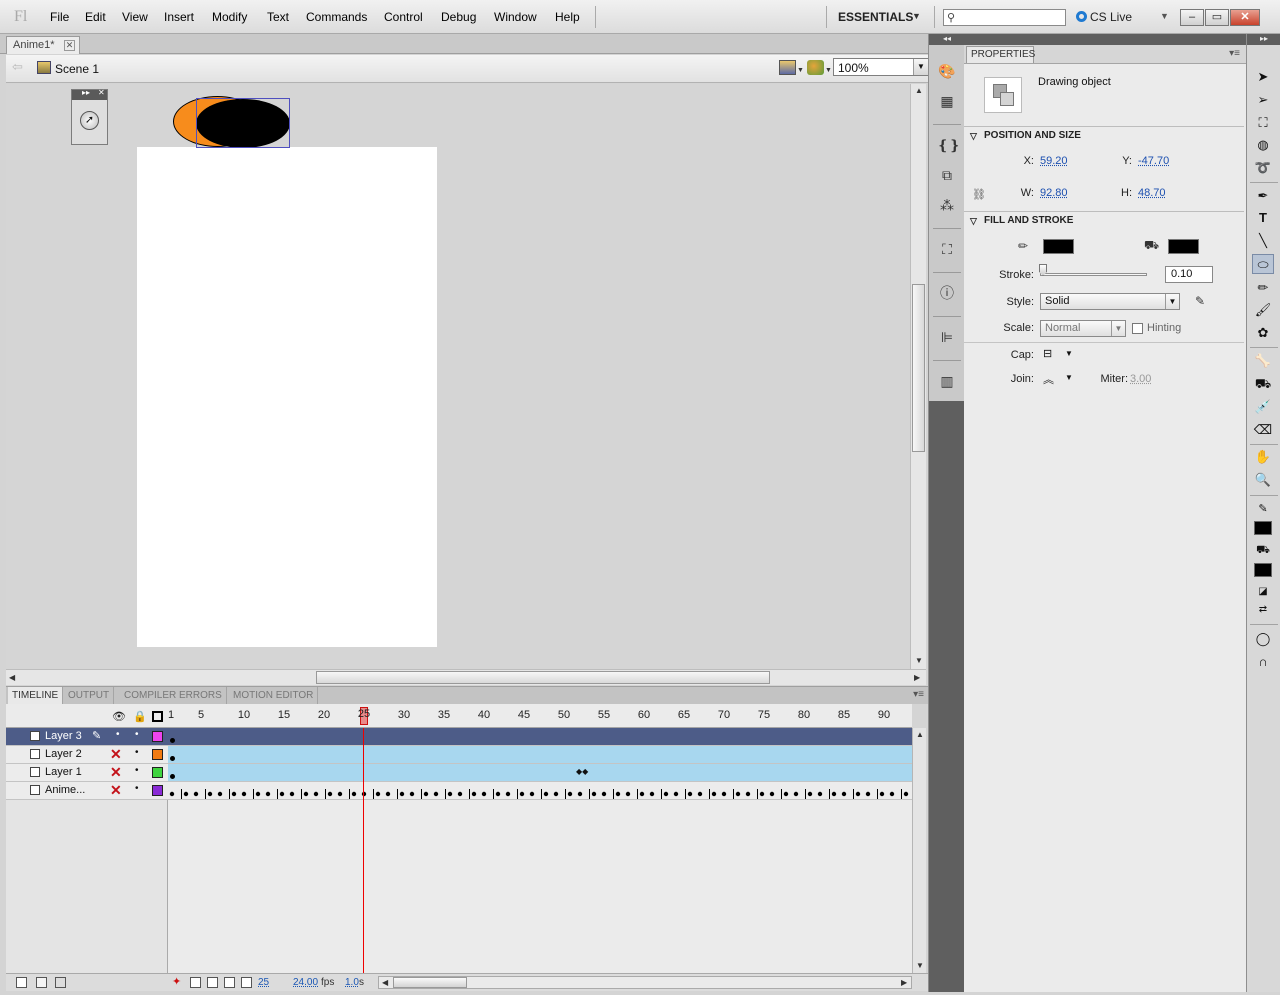 The image size is (1280, 995). Describe the element at coordinates (1058, 246) in the screenshot. I see `stroke-color-swatch` at that location.